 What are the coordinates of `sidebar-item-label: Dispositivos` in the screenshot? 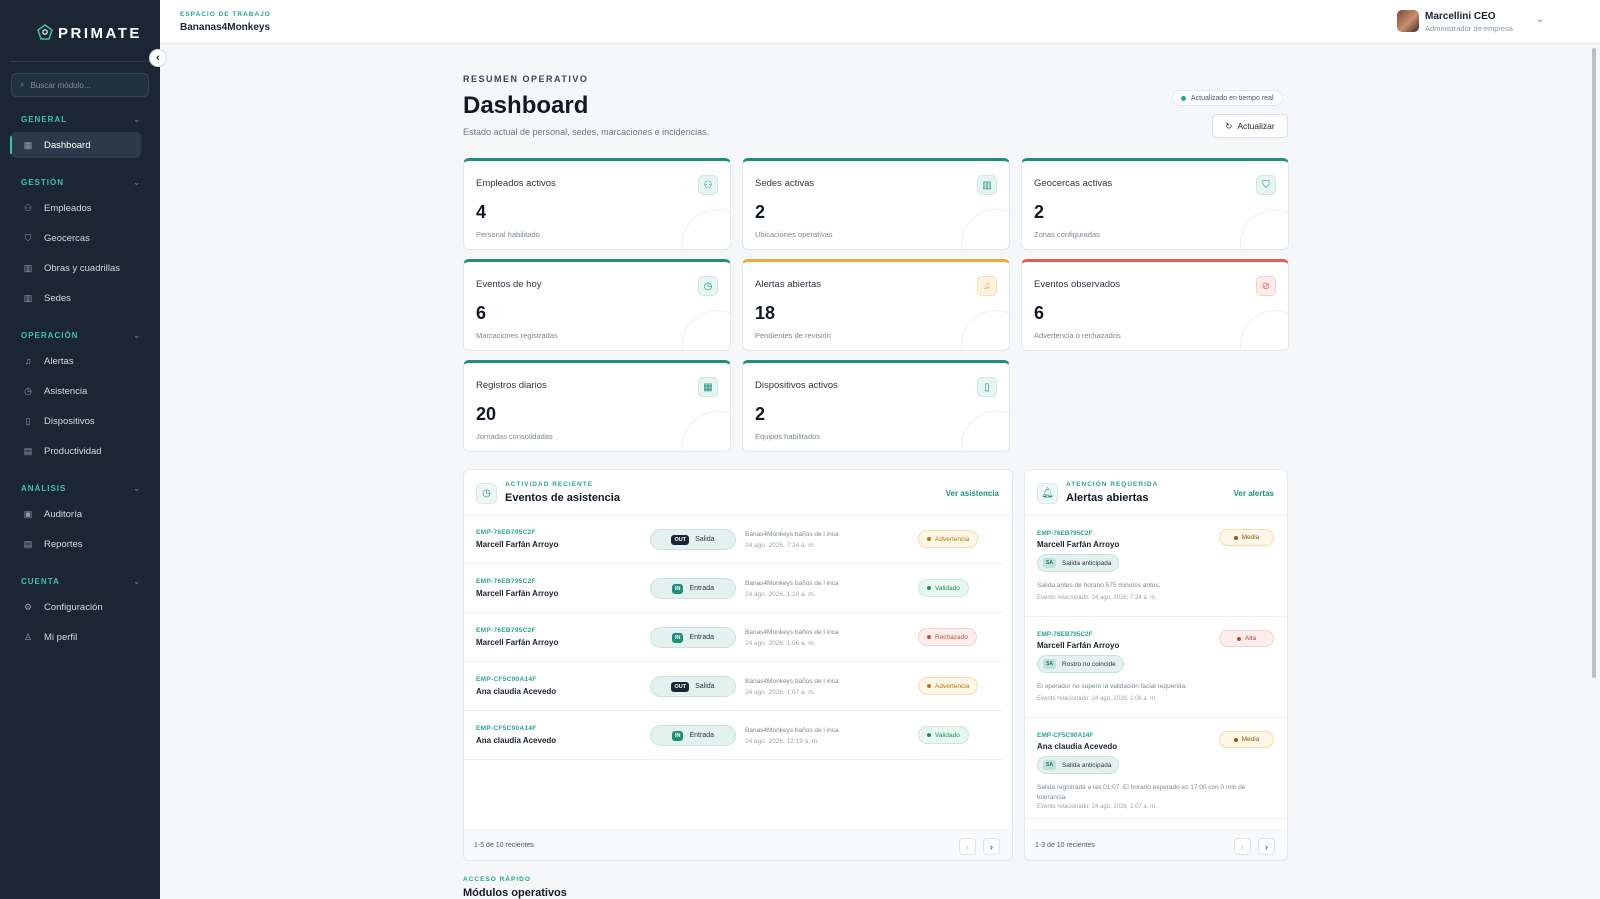 It's located at (69, 421).